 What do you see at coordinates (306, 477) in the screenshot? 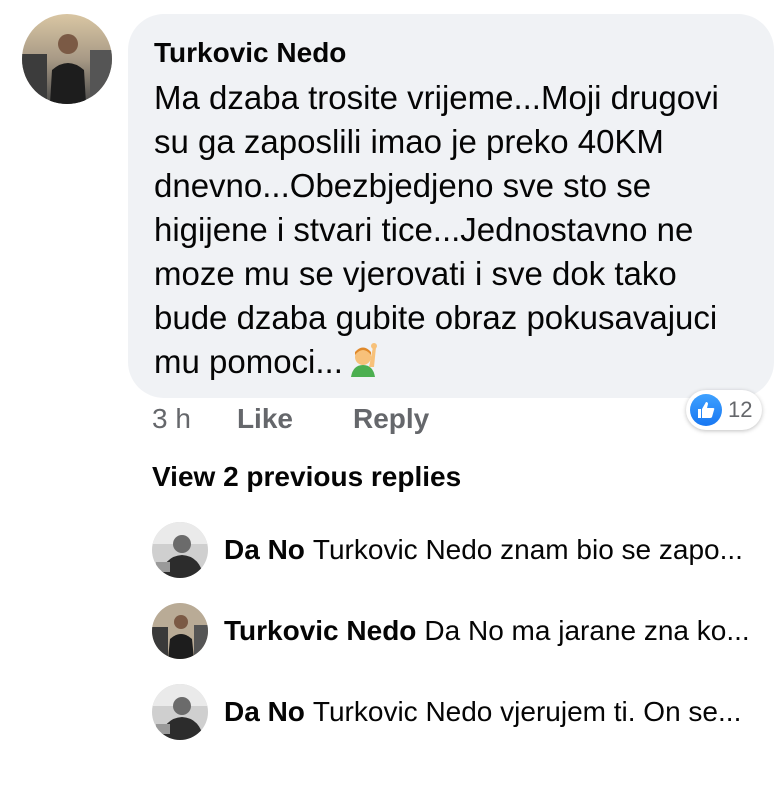
I see `view-previous-replies-link: View 2 previous replies` at bounding box center [306, 477].